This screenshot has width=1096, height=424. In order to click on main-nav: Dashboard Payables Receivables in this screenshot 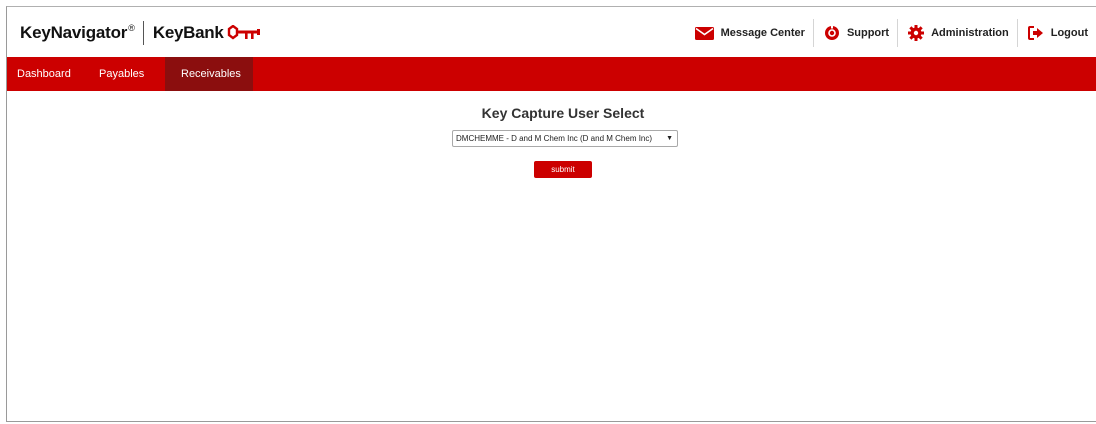, I will do `click(551, 74)`.